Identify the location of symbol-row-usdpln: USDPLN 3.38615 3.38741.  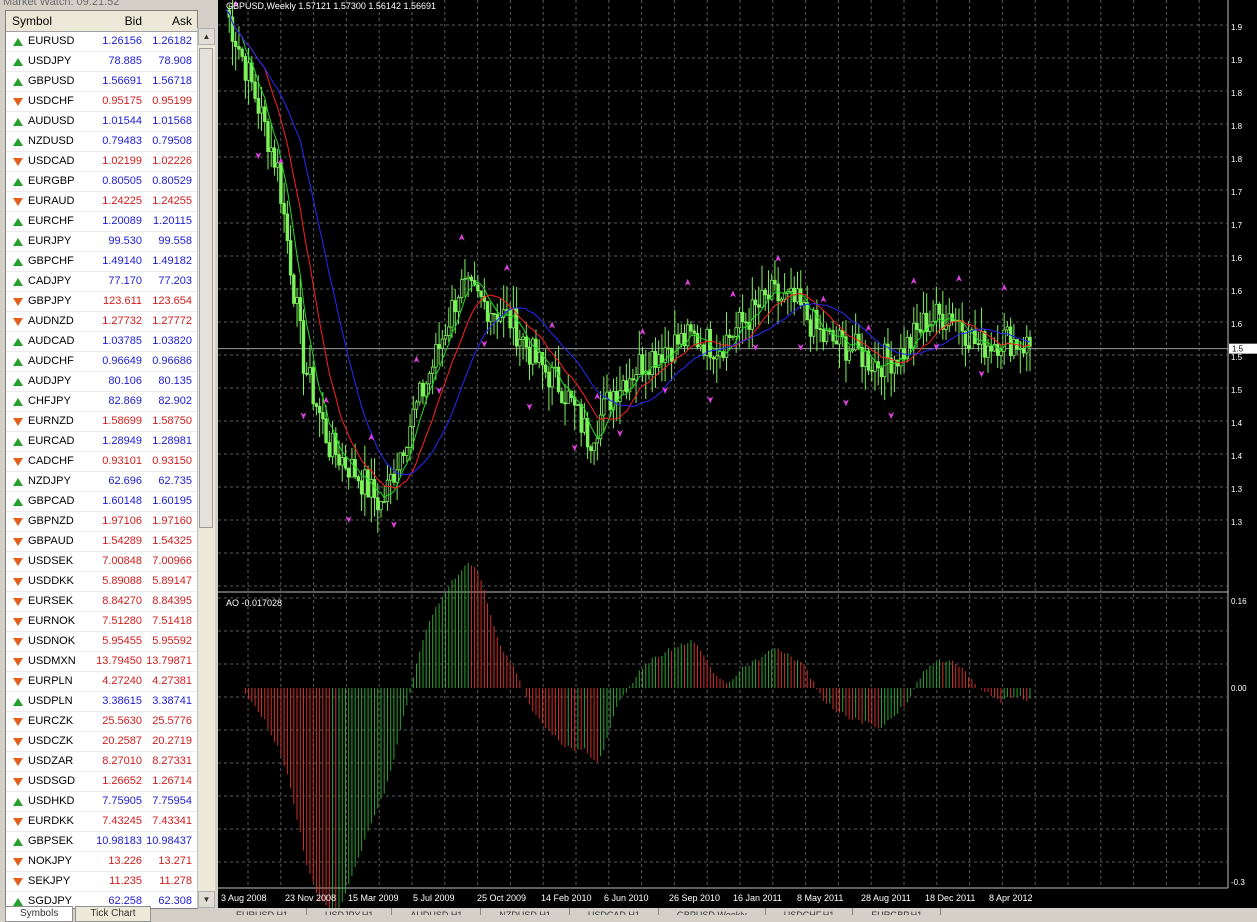
(101, 702).